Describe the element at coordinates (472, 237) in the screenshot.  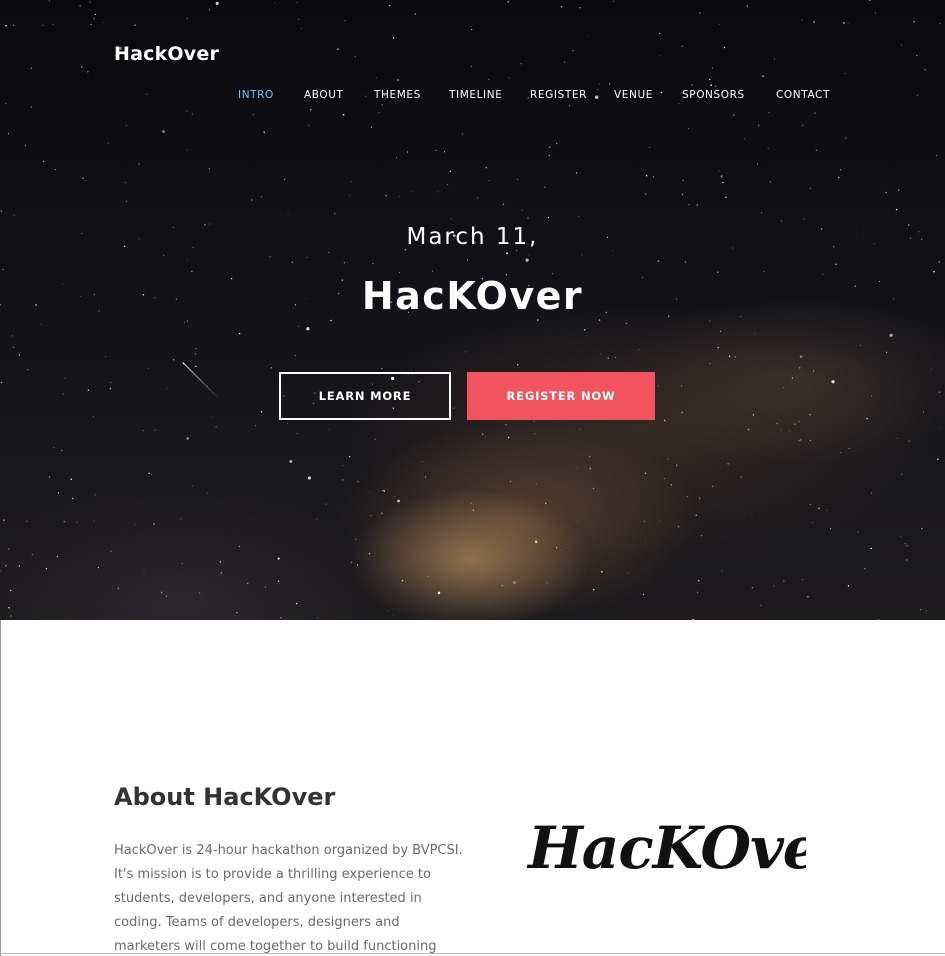
I see `event-date: March 11,` at that location.